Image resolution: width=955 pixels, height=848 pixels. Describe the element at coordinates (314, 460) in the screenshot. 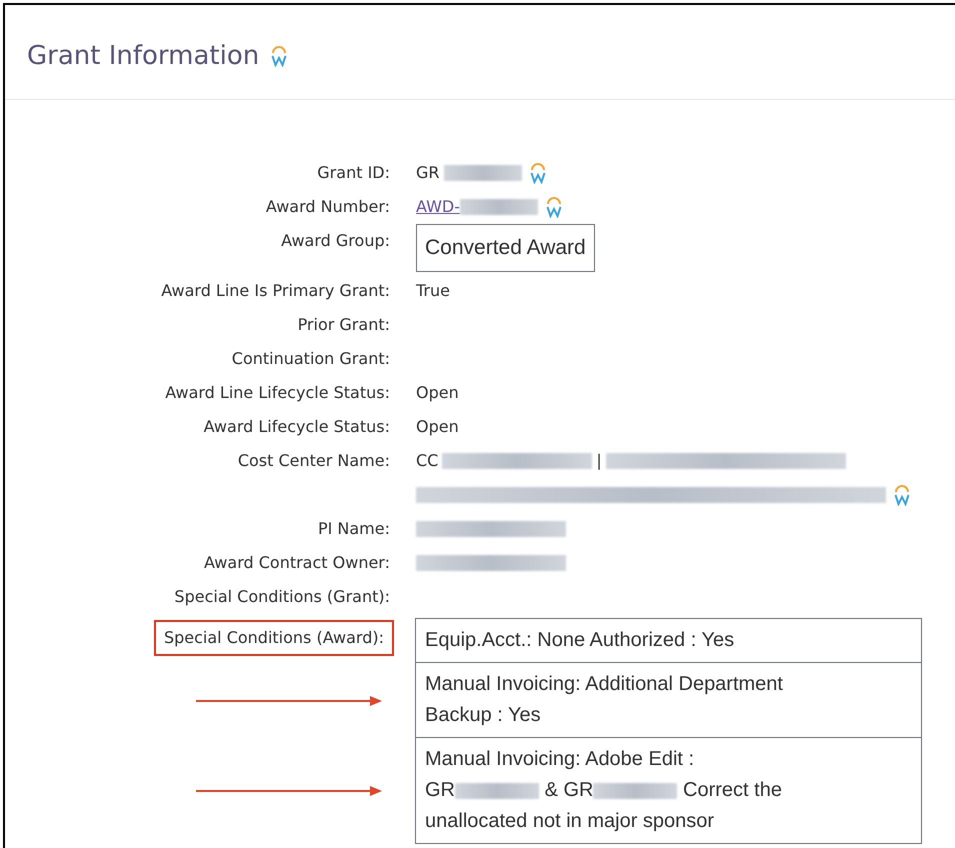

I see `field-label: Cost Center Name:` at that location.